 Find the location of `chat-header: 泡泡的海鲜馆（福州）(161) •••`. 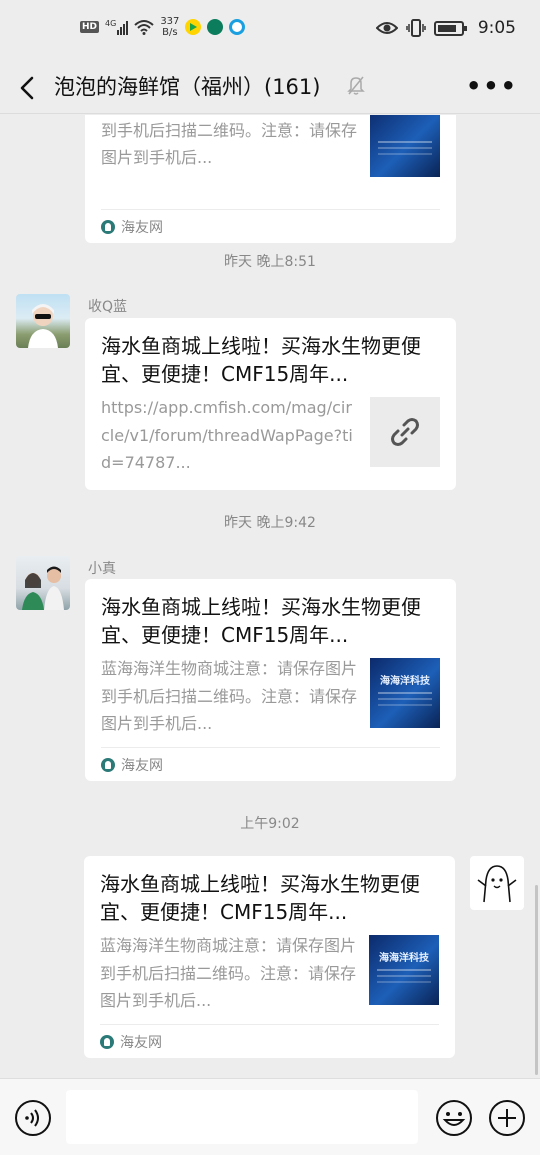

chat-header: 泡泡的海鲜馆（福州）(161) ••• is located at coordinates (270, 88).